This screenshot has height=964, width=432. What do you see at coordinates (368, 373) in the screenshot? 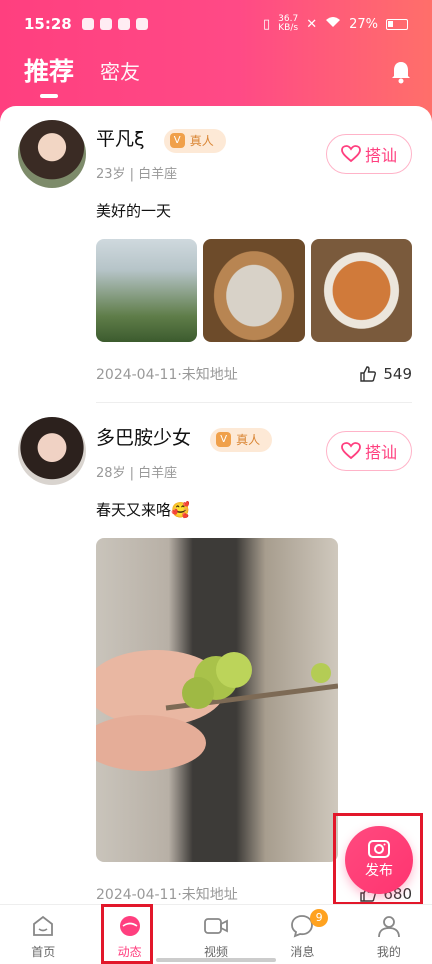
I see `thumbs-up-icon` at bounding box center [368, 373].